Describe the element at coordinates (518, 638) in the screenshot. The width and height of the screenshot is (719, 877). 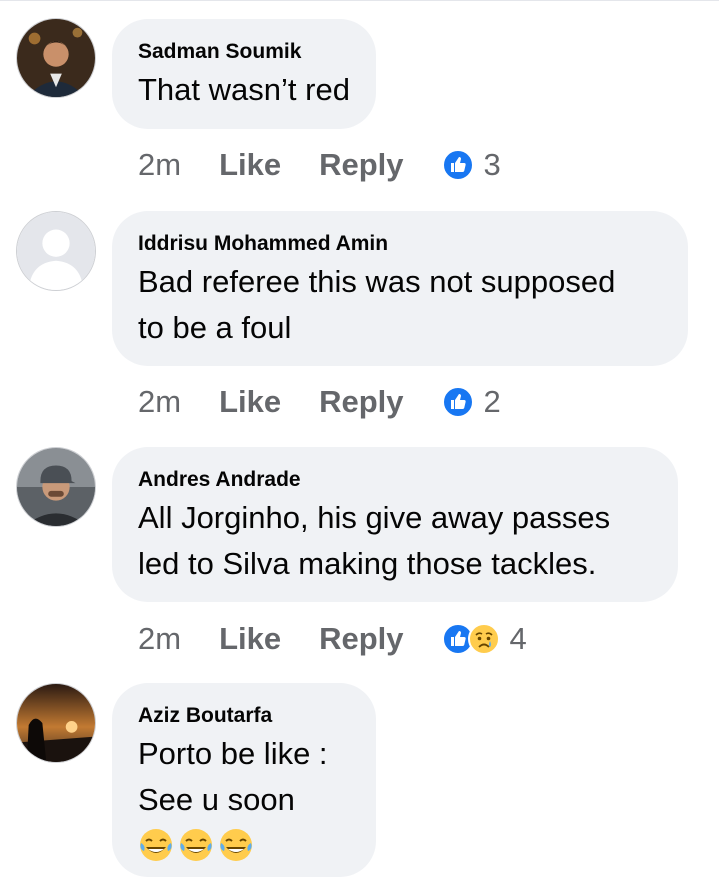
I see `reaction-count: 4` at that location.